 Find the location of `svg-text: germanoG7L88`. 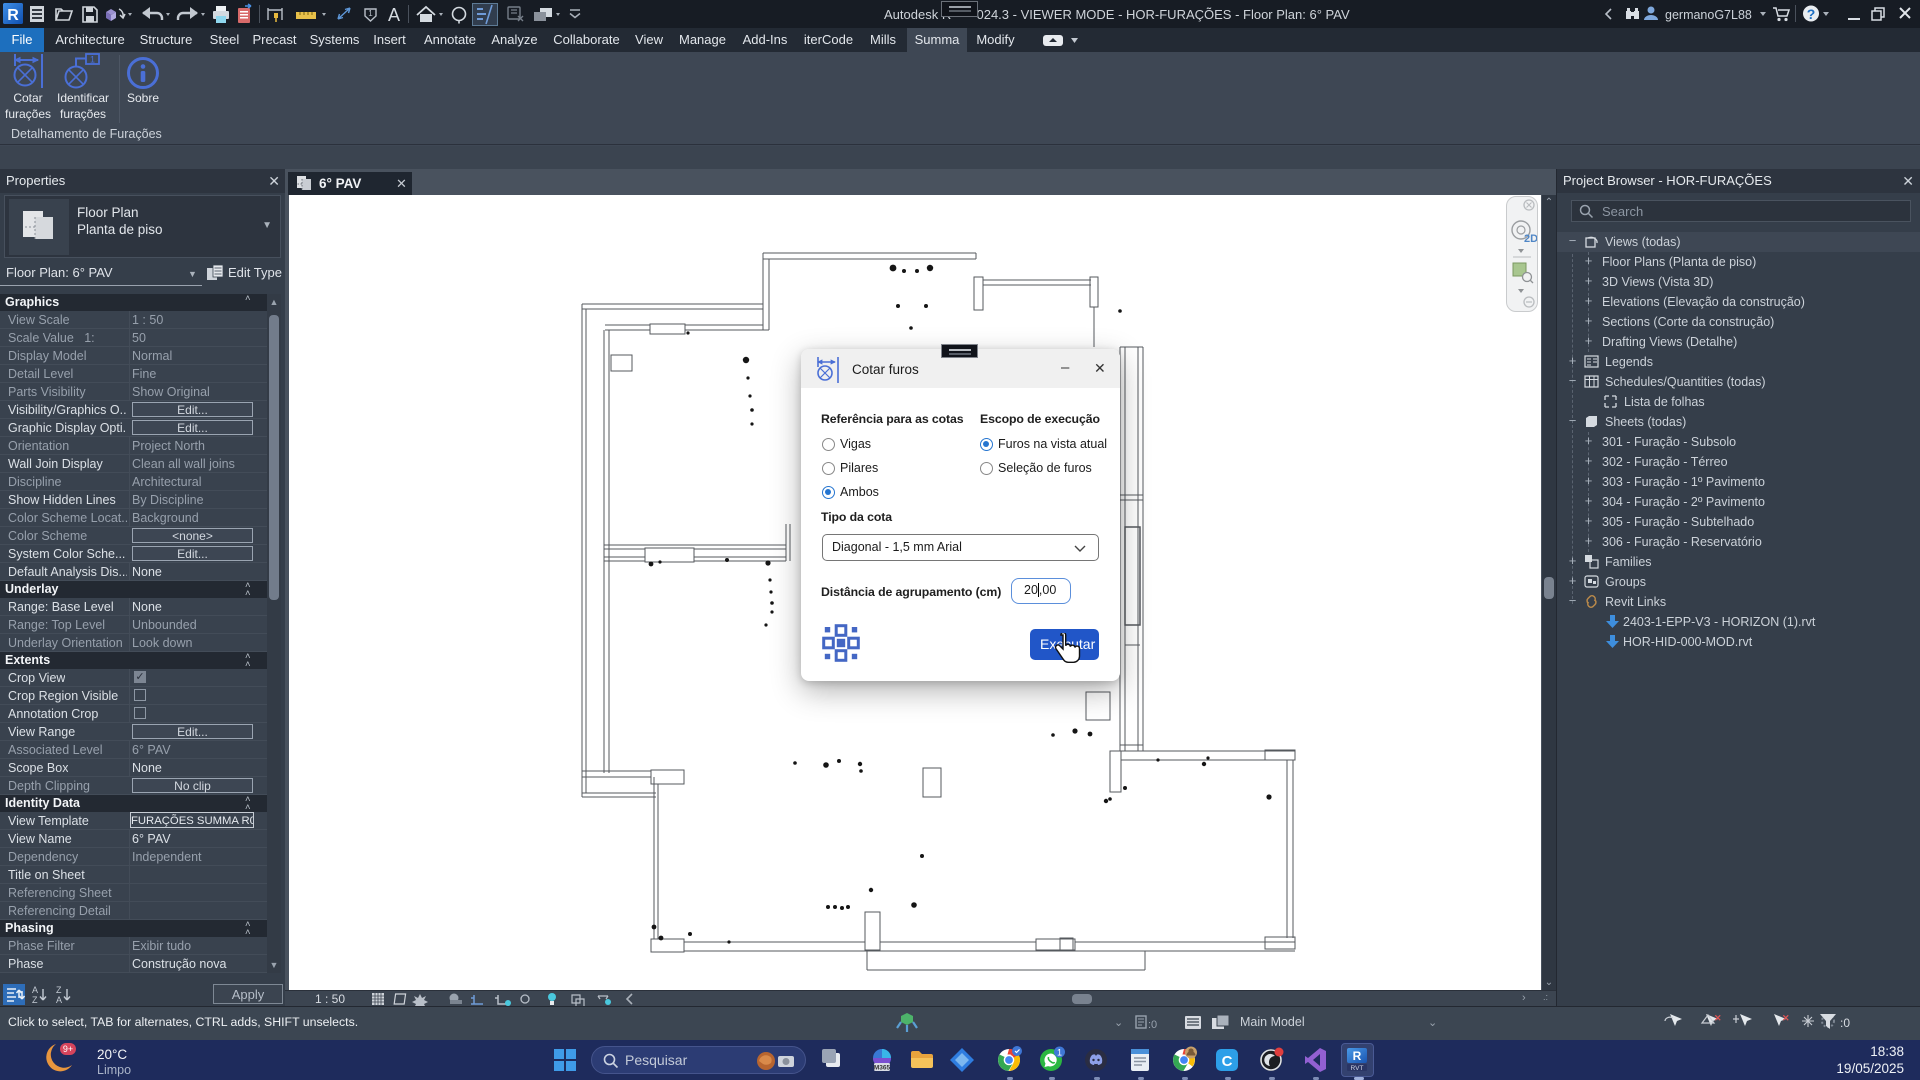

svg-text: germanoG7L88 is located at coordinates (1708, 15).